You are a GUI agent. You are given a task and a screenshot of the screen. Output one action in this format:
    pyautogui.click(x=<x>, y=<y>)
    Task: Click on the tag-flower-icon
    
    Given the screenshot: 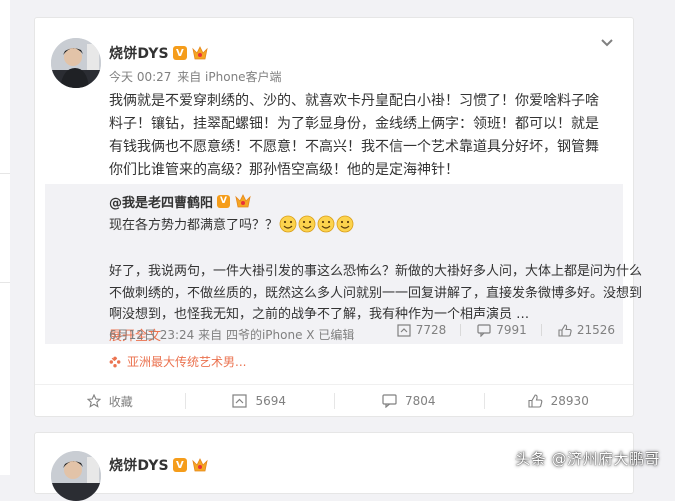 What is the action you would take?
    pyautogui.click(x=115, y=361)
    